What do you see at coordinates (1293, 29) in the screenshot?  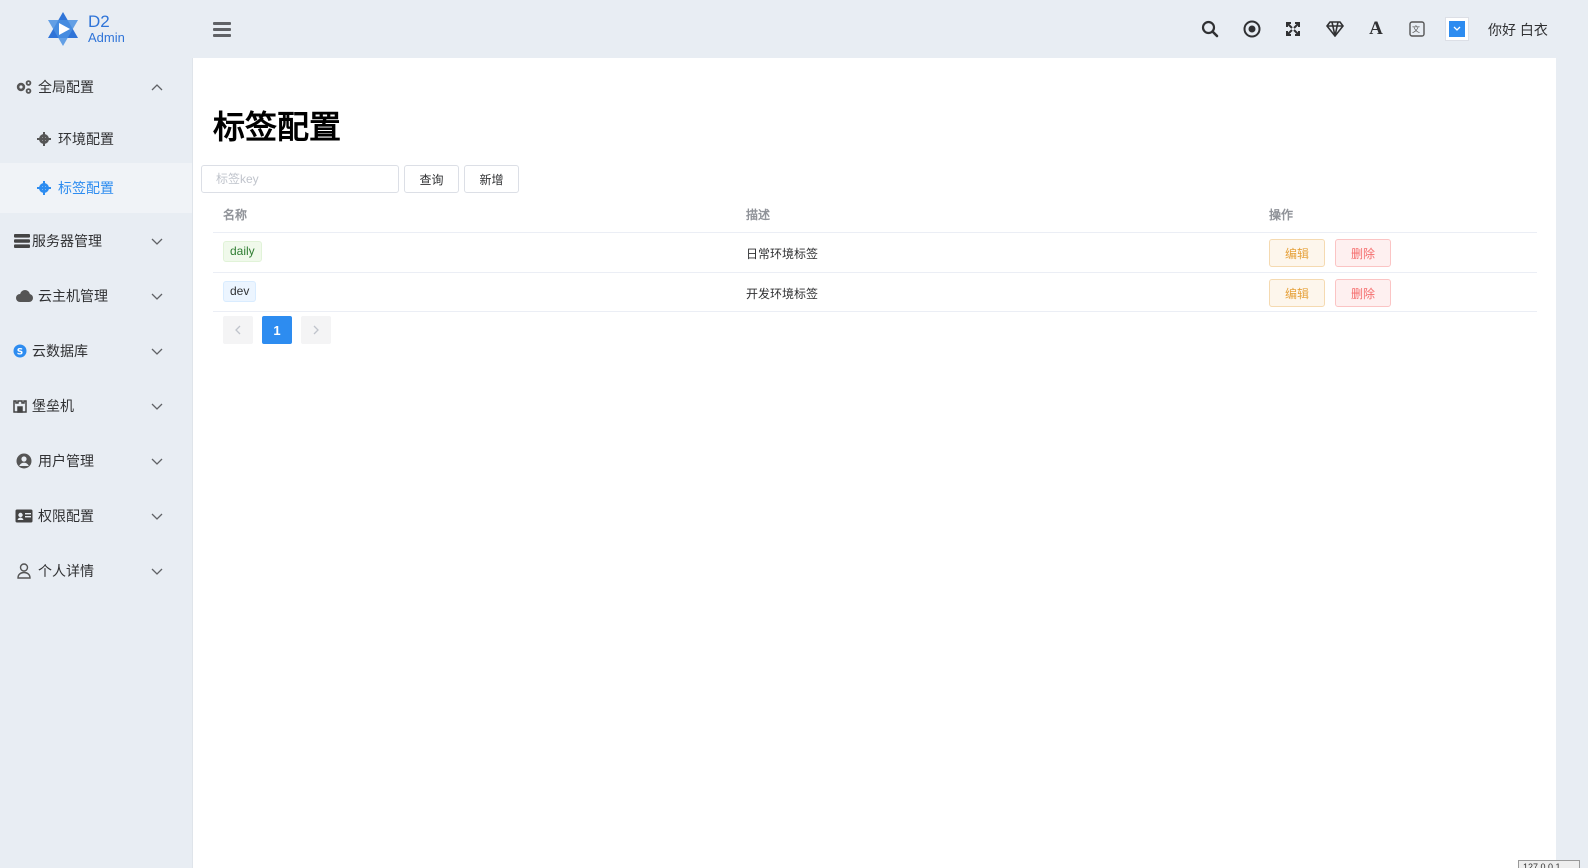 I see `fullscreen-icon` at bounding box center [1293, 29].